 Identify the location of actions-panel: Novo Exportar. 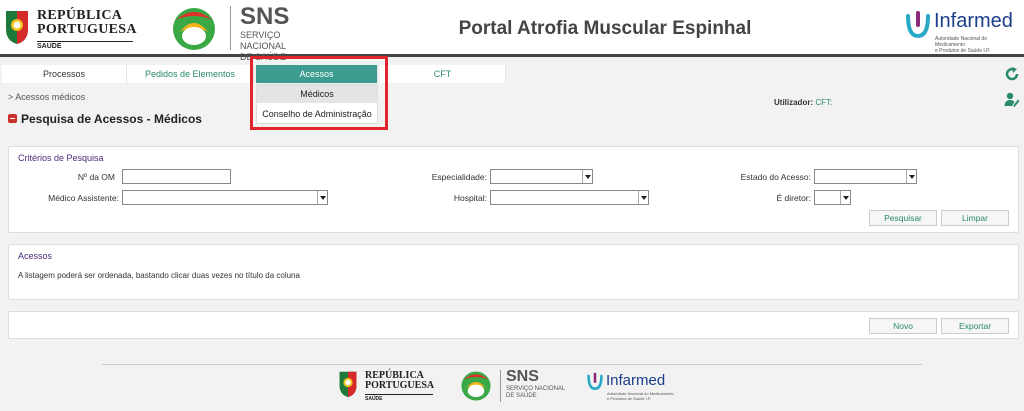
(513, 325).